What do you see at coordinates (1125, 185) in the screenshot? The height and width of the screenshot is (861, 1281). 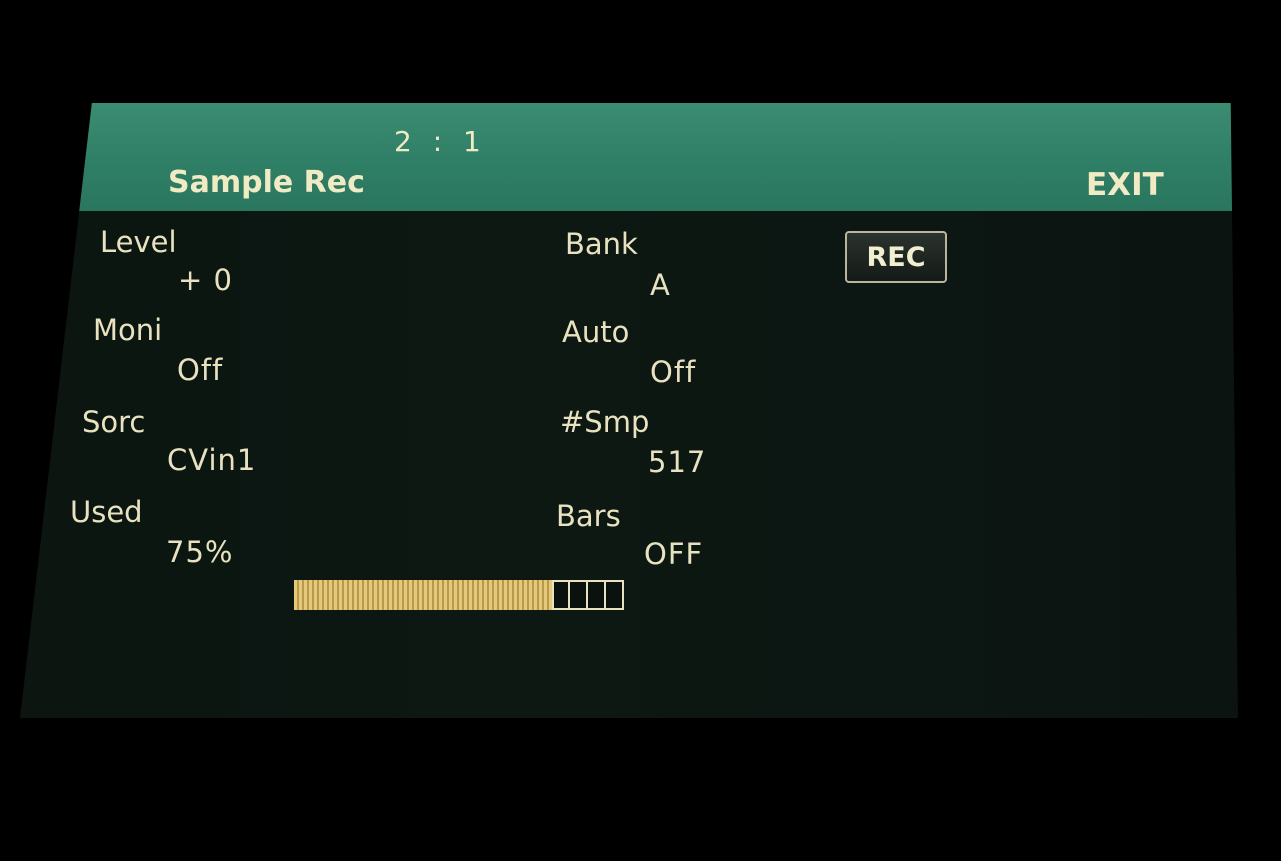 I see `exit-button: EXIT` at bounding box center [1125, 185].